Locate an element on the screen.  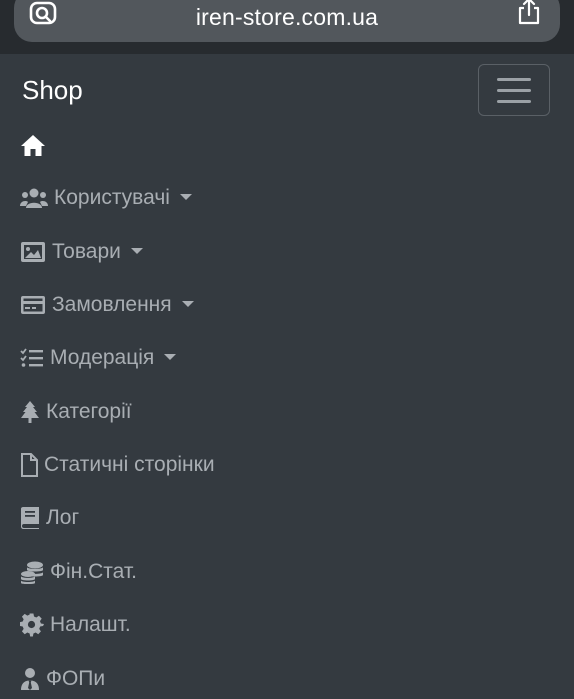
coins-icon is located at coordinates (32, 572).